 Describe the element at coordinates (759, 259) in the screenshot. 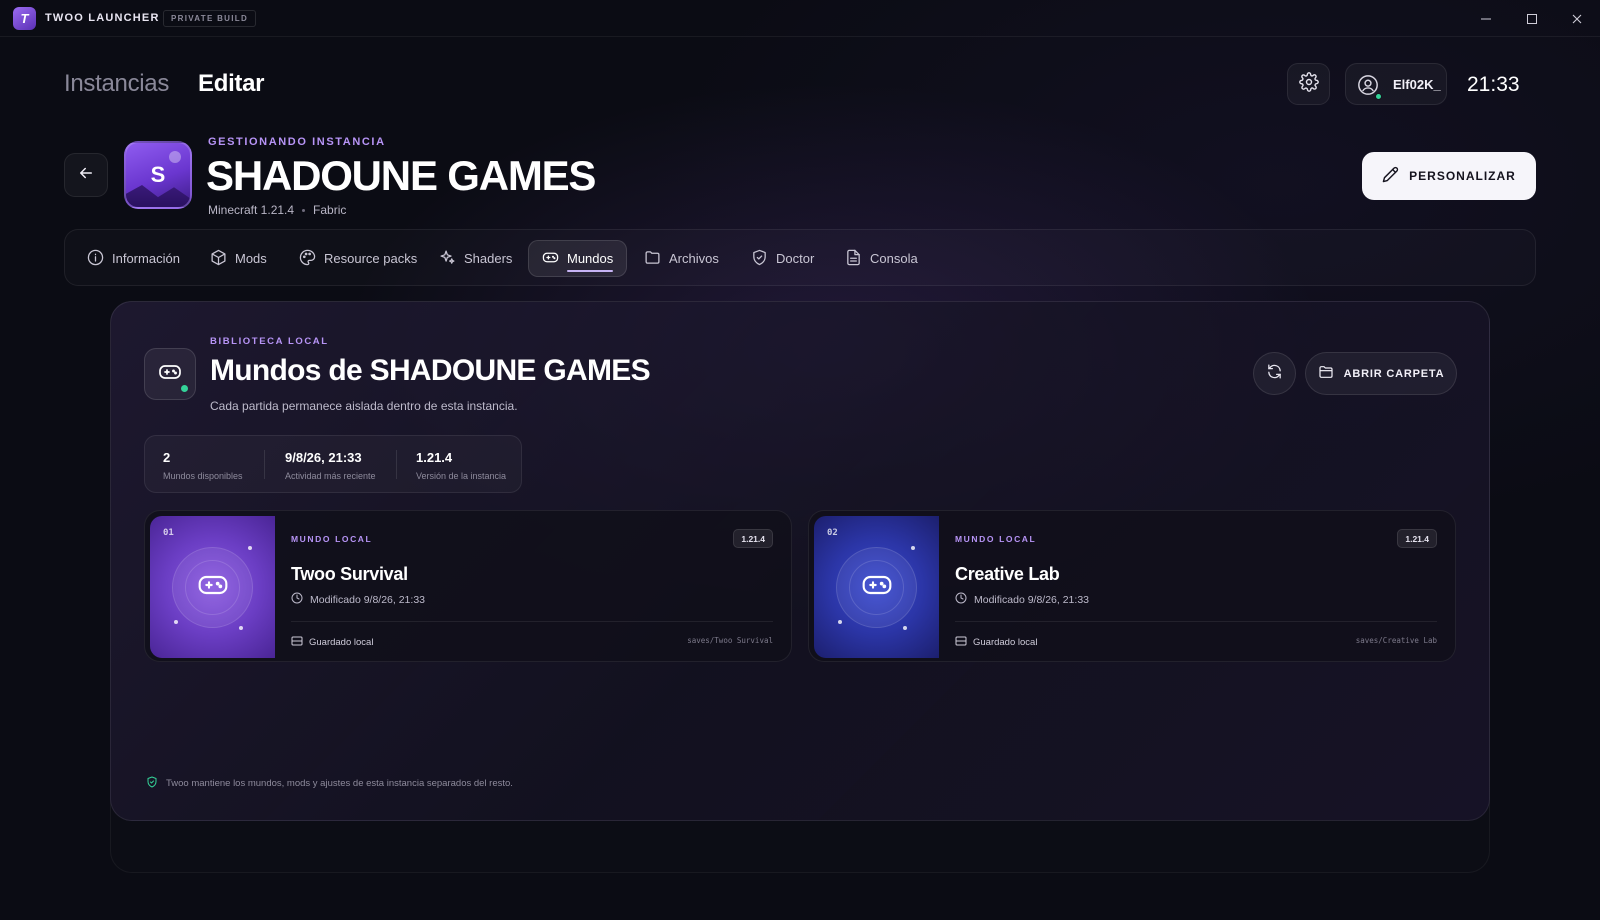

I see `shield-icon` at that location.